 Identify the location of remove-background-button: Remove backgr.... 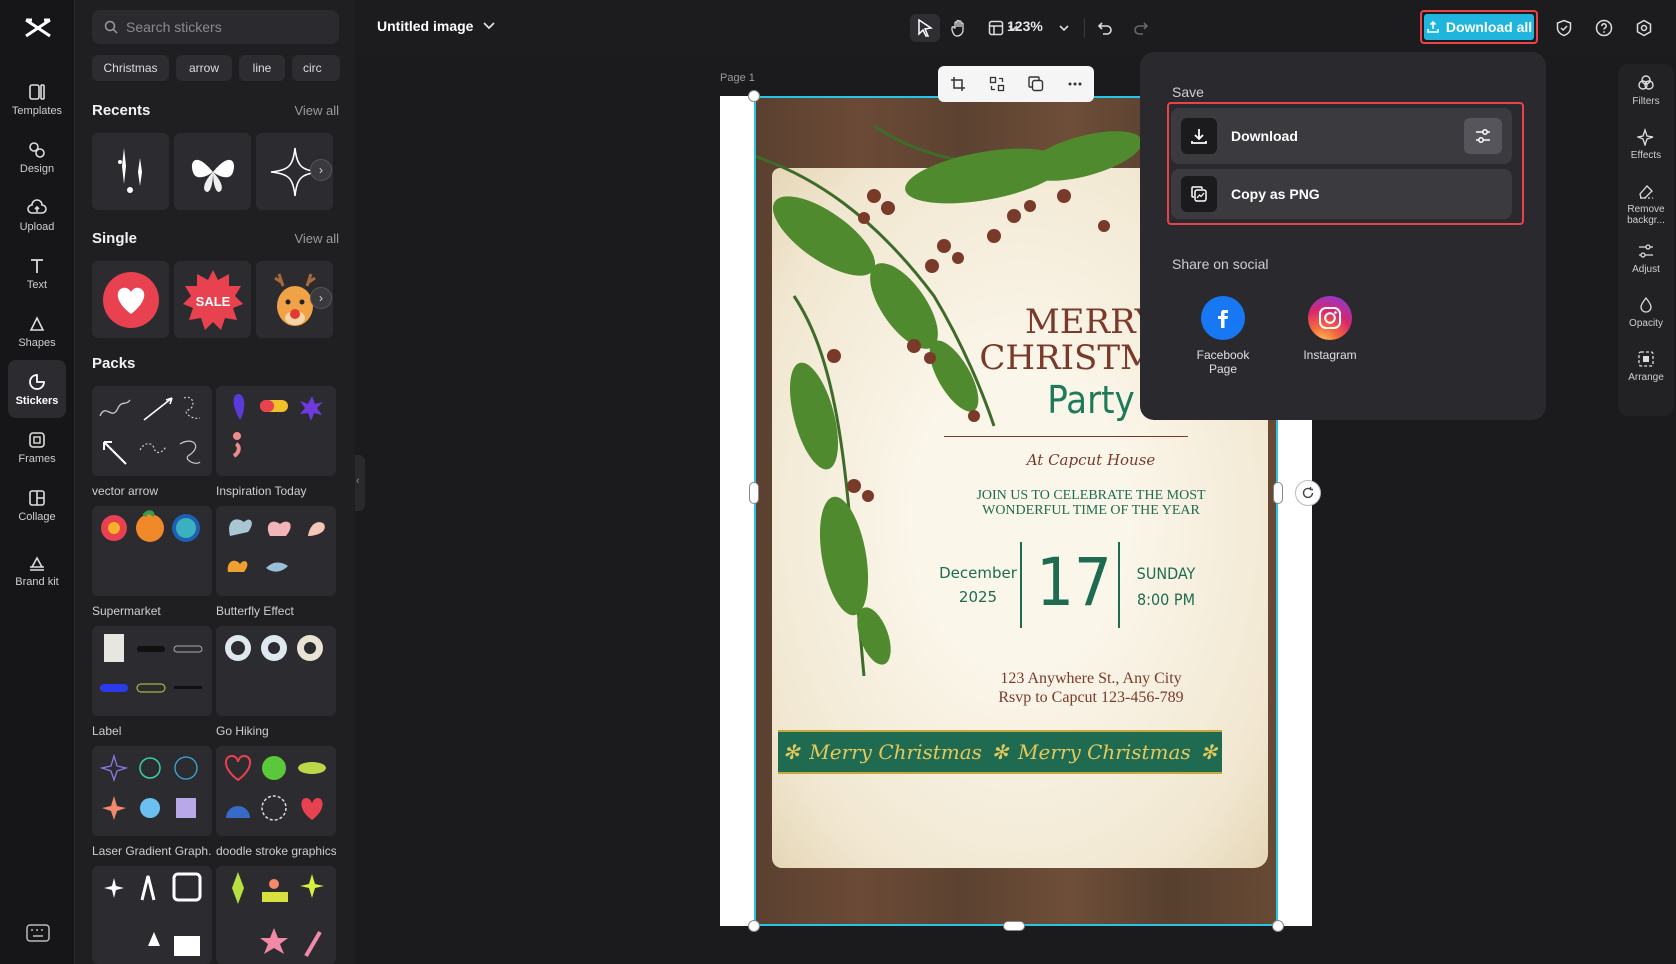
(1646, 204).